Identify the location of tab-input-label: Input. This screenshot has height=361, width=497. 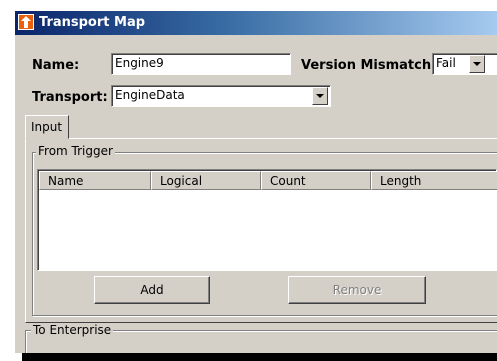
(47, 127).